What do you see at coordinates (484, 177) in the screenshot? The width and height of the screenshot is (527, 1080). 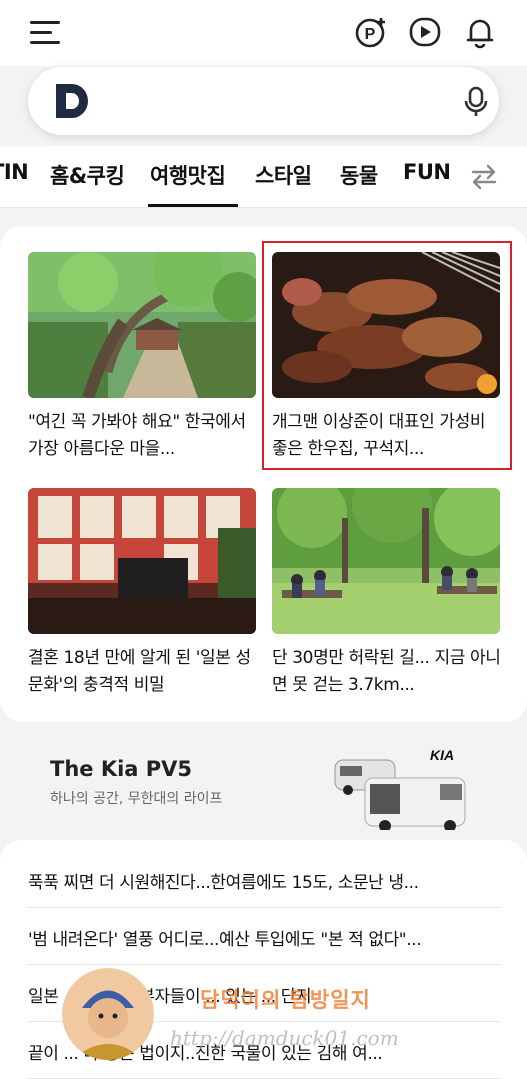 I see `swap-arrows-icon` at bounding box center [484, 177].